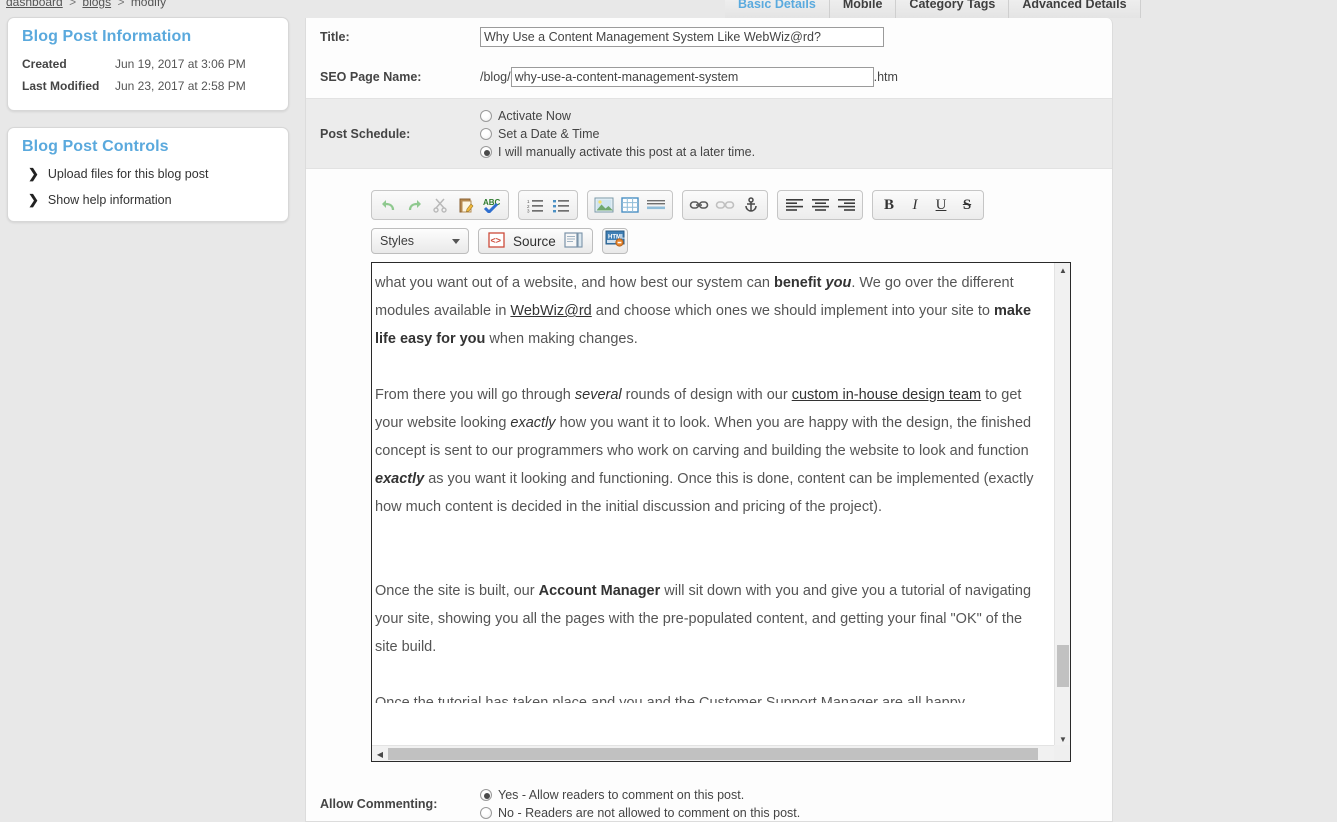 This screenshot has width=1337, height=822. What do you see at coordinates (44, 64) in the screenshot?
I see `info-label-created: Created` at bounding box center [44, 64].